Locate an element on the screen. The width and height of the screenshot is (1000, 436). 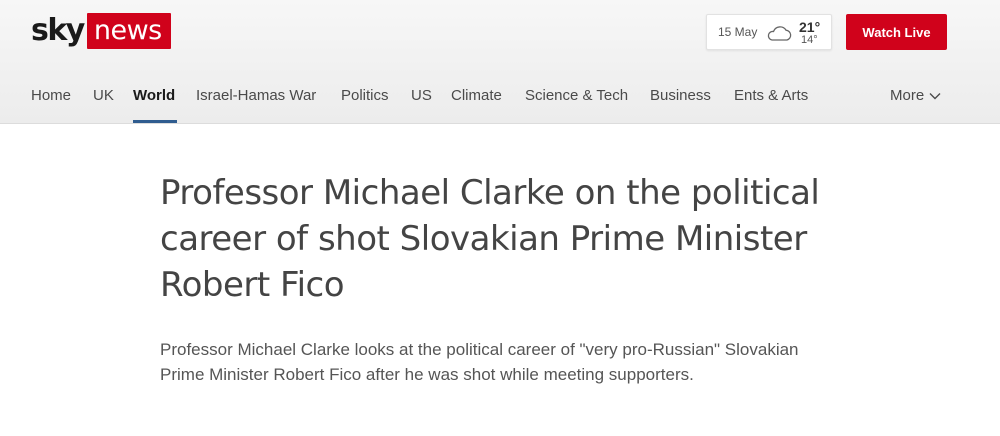
watch-live-button: Watch Live is located at coordinates (896, 32).